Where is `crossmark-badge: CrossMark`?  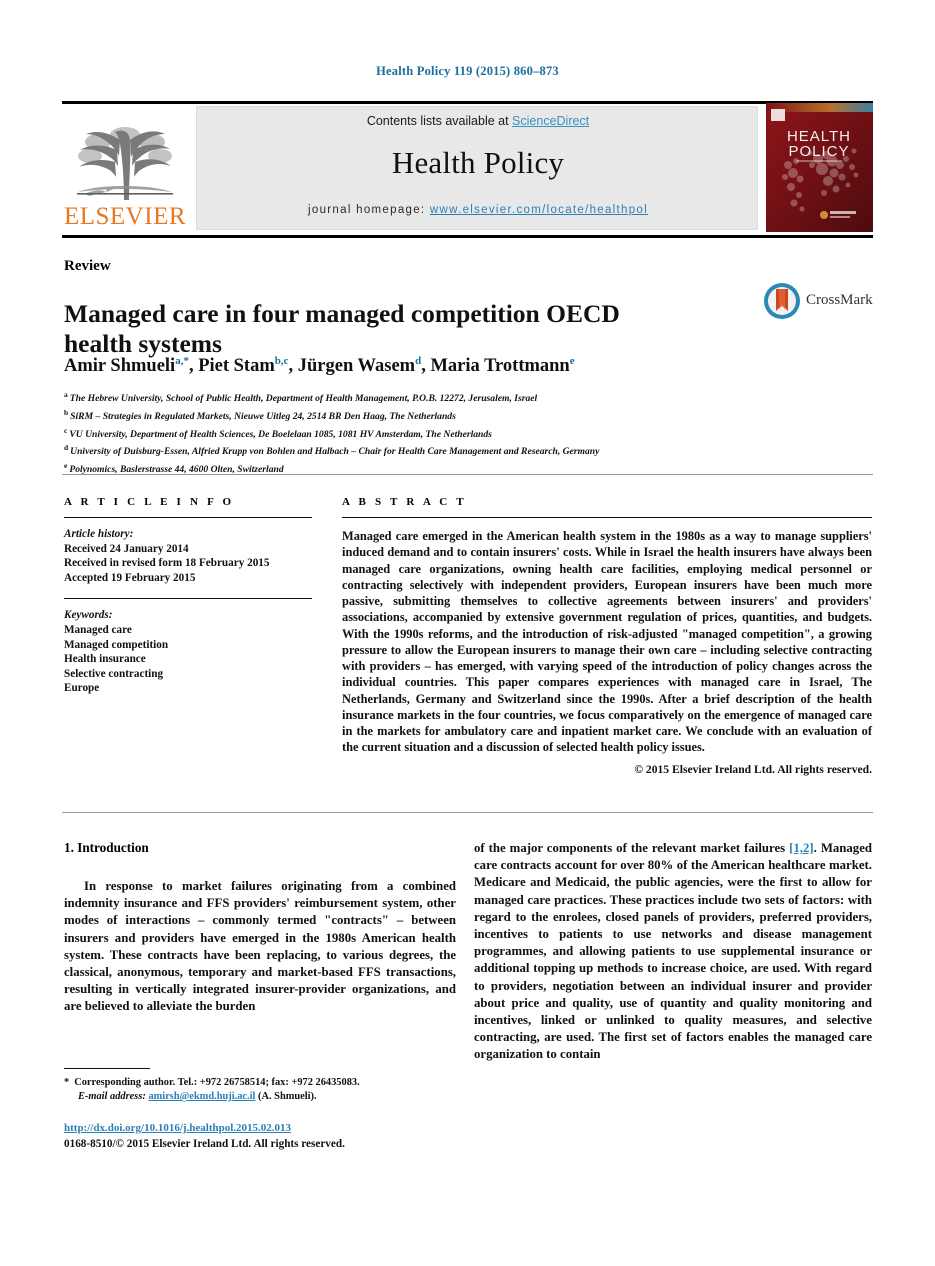
crossmark-badge: CrossMark is located at coordinates (818, 302).